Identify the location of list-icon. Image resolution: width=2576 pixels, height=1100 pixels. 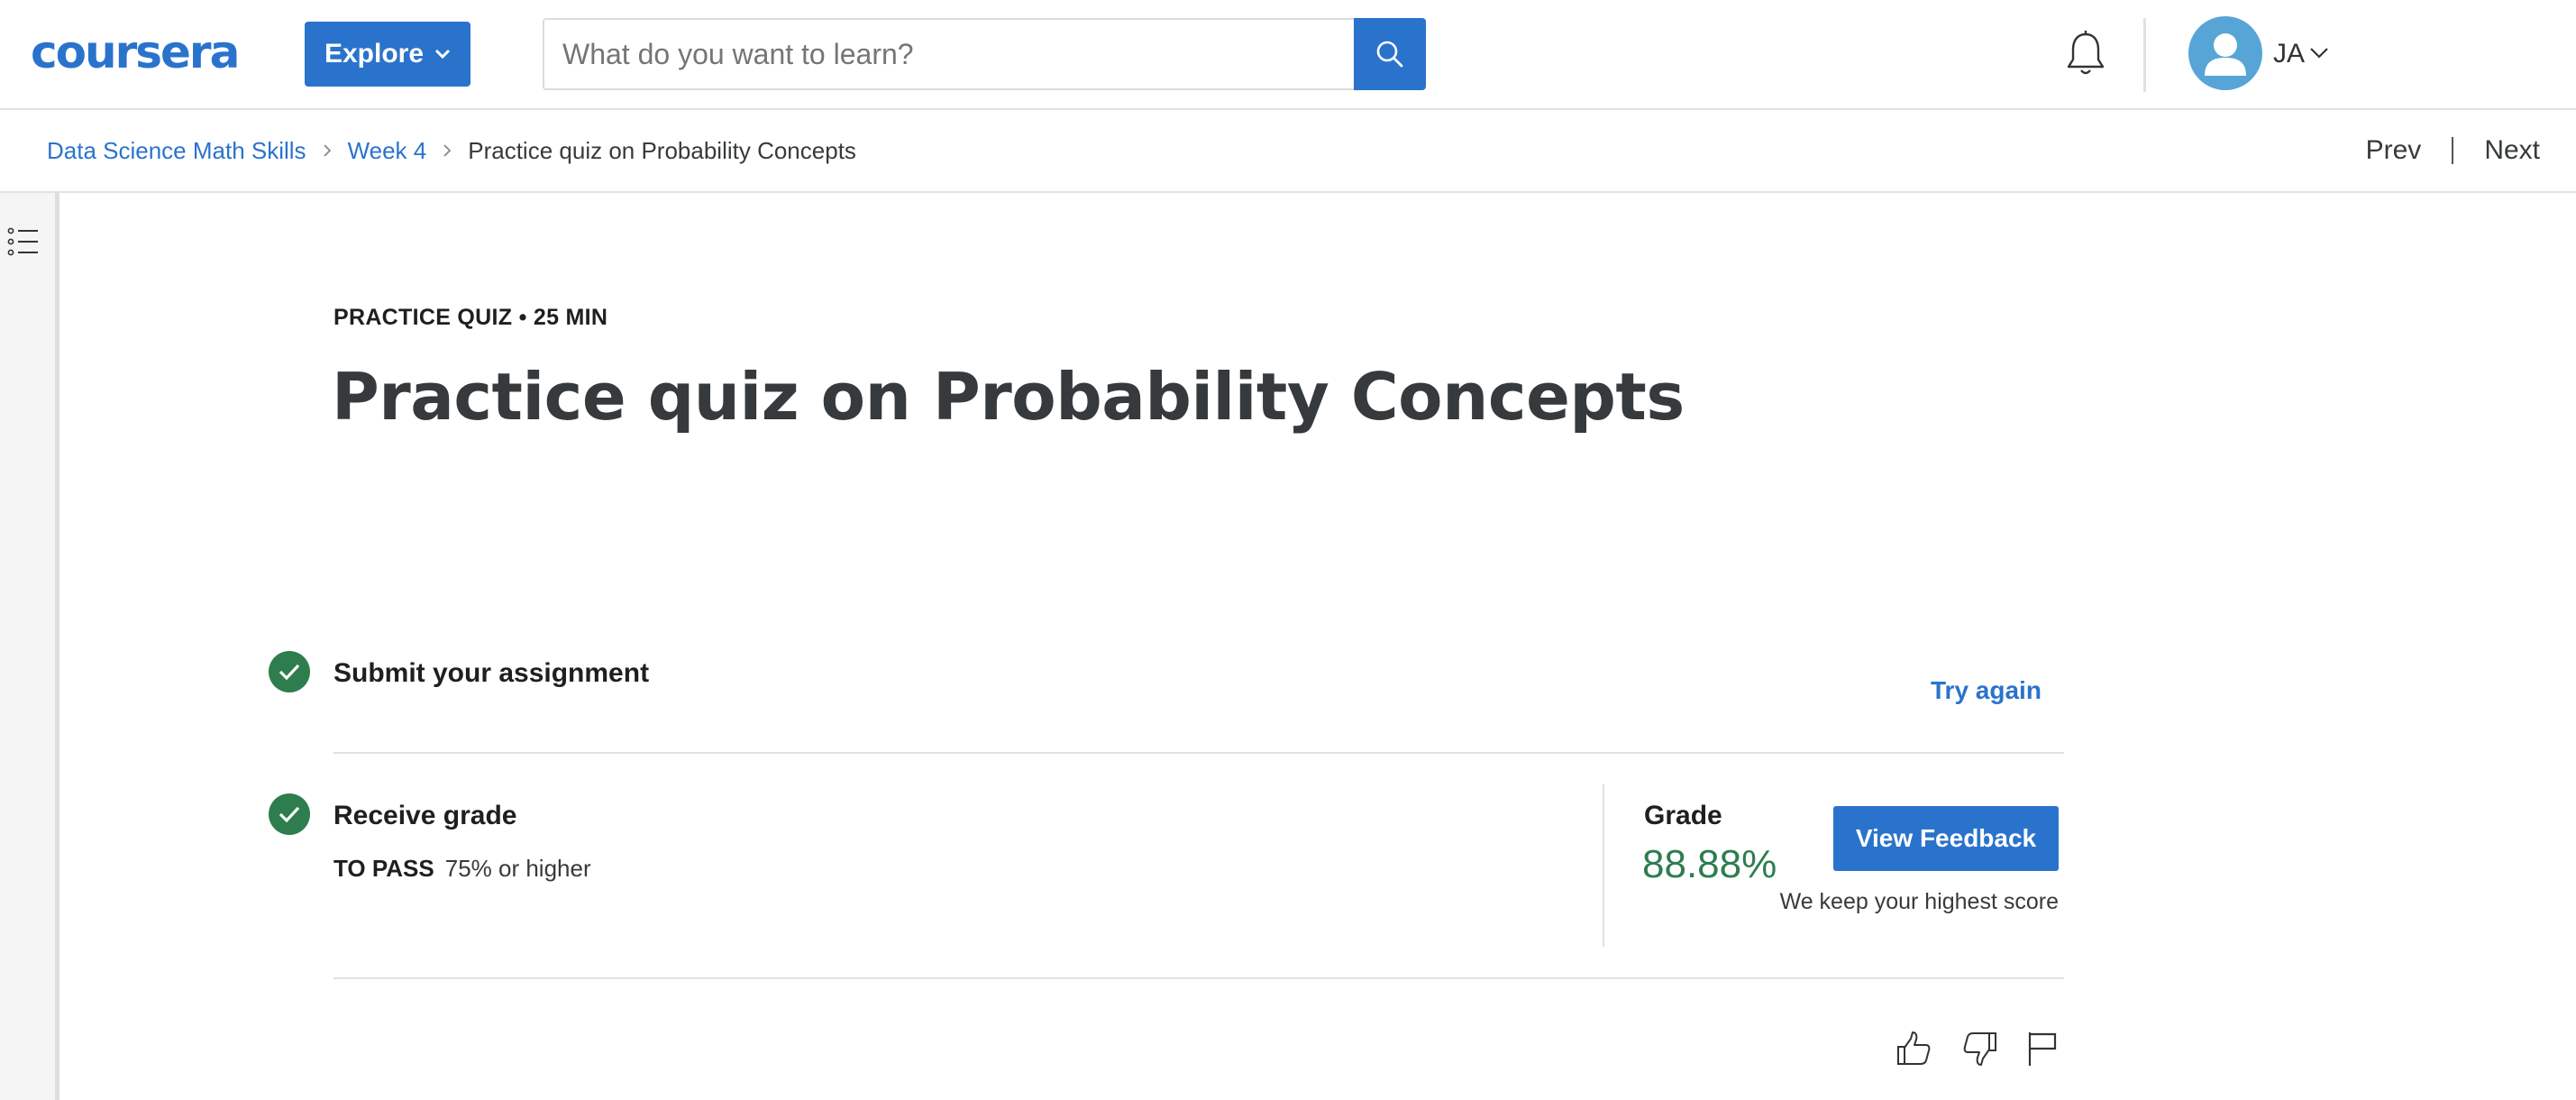
(23, 242).